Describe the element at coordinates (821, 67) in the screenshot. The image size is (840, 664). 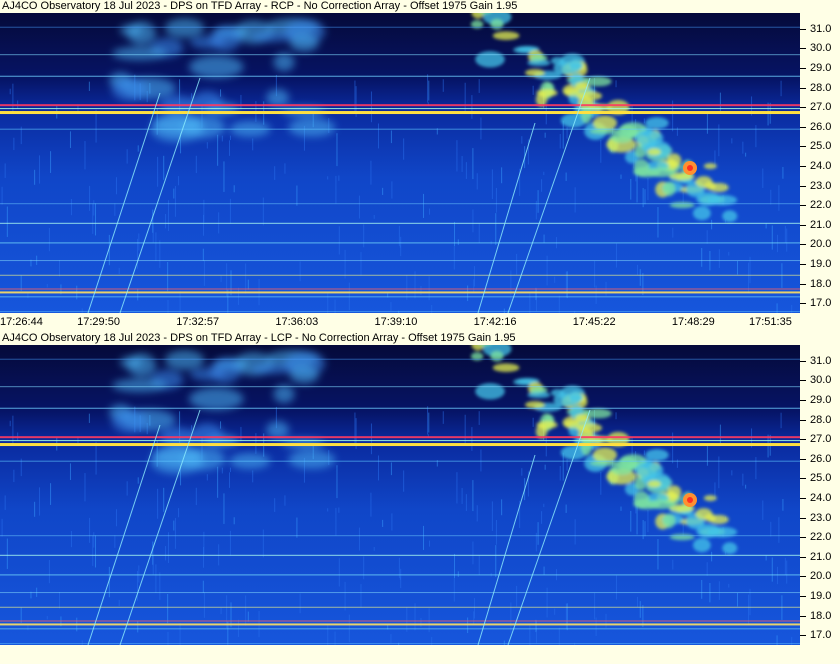
I see `rcp-y-tick-label: 29.0` at that location.